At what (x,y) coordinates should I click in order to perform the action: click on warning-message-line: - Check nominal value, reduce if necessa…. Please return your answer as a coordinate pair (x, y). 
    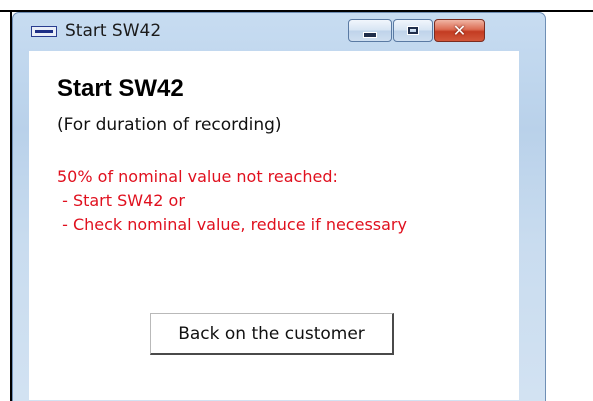
    Looking at the image, I should click on (232, 224).